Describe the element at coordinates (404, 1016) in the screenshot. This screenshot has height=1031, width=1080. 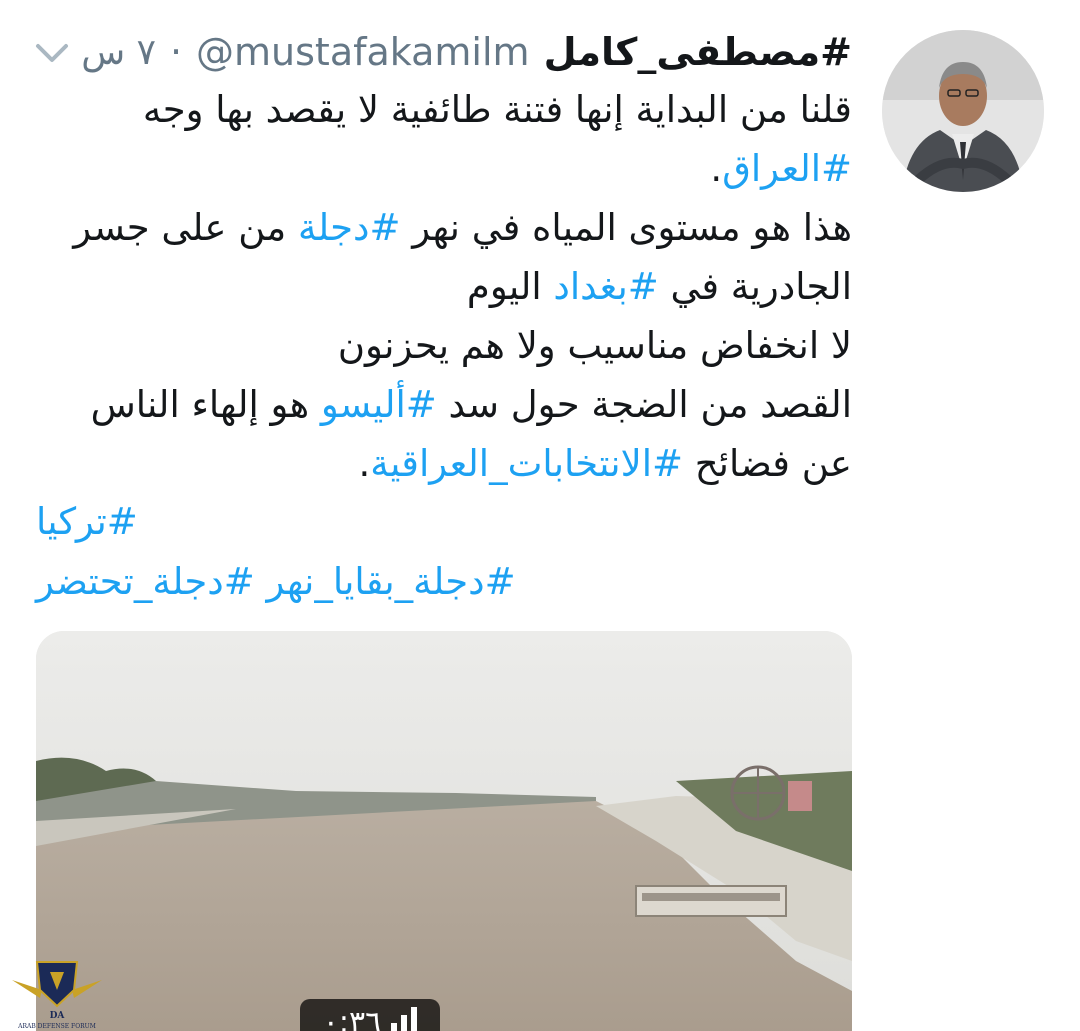
I see `volume-icon` at that location.